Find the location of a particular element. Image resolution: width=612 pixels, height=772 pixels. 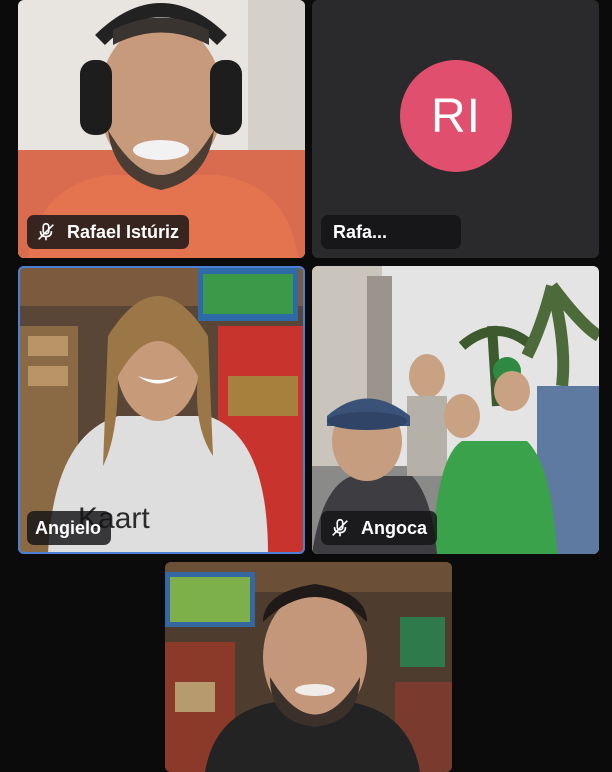

participant-nametag: Angielo is located at coordinates (69, 528).